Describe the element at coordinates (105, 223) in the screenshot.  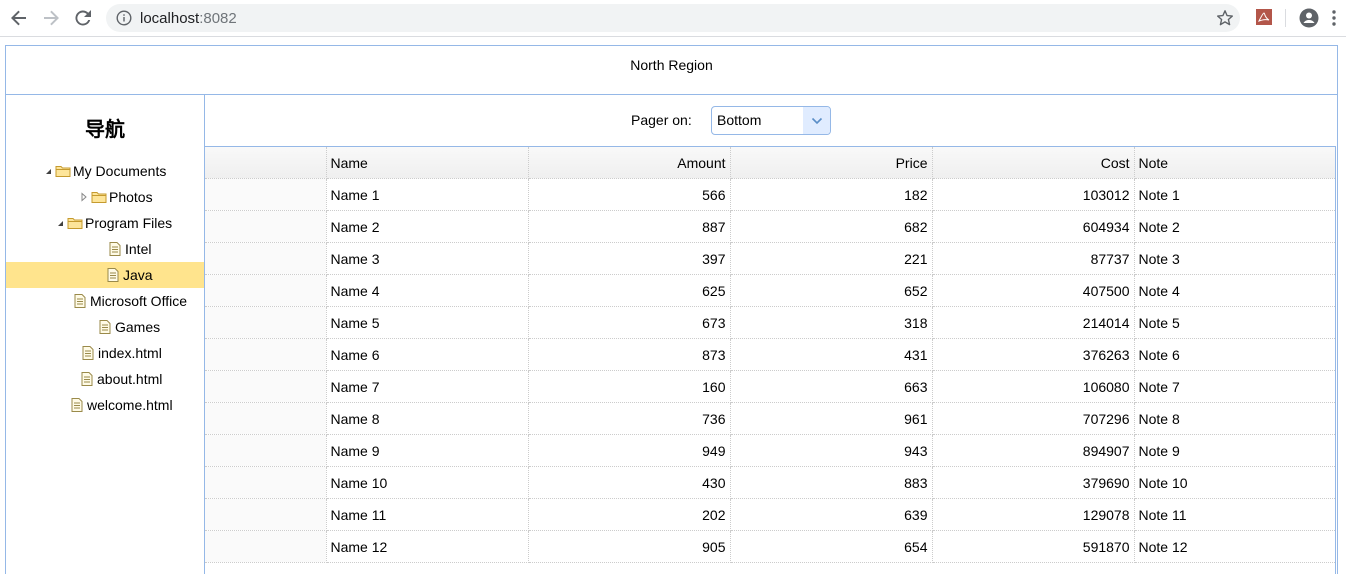
I see `tree-node: Program Files` at that location.